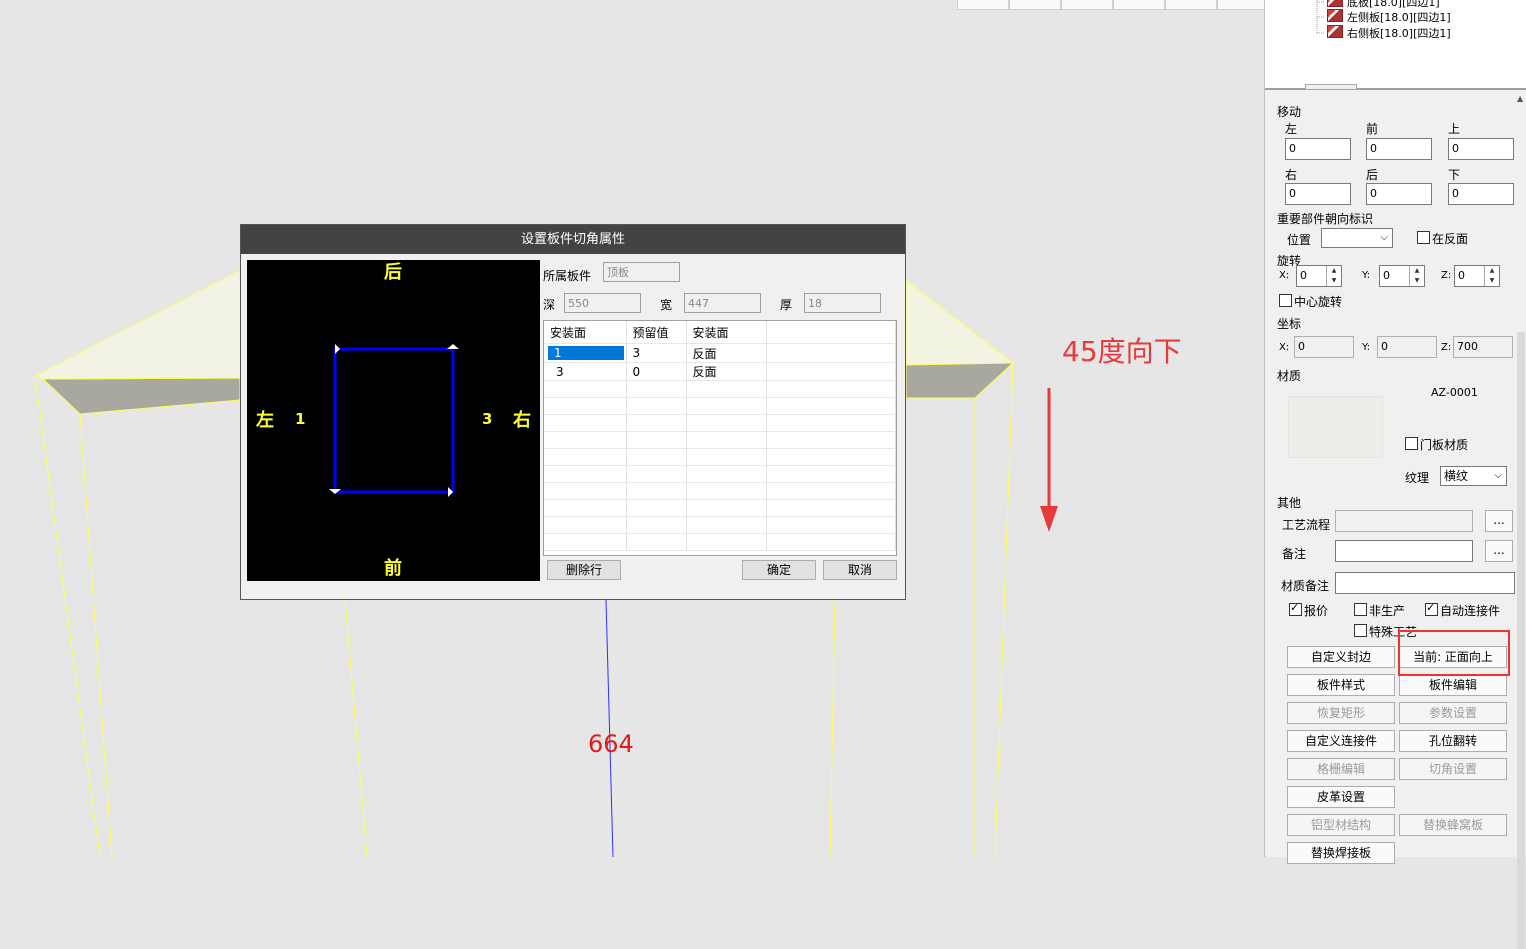 Image resolution: width=1526 pixels, height=949 pixels. What do you see at coordinates (641, 272) in the screenshot?
I see `panel-field: 顶板` at bounding box center [641, 272].